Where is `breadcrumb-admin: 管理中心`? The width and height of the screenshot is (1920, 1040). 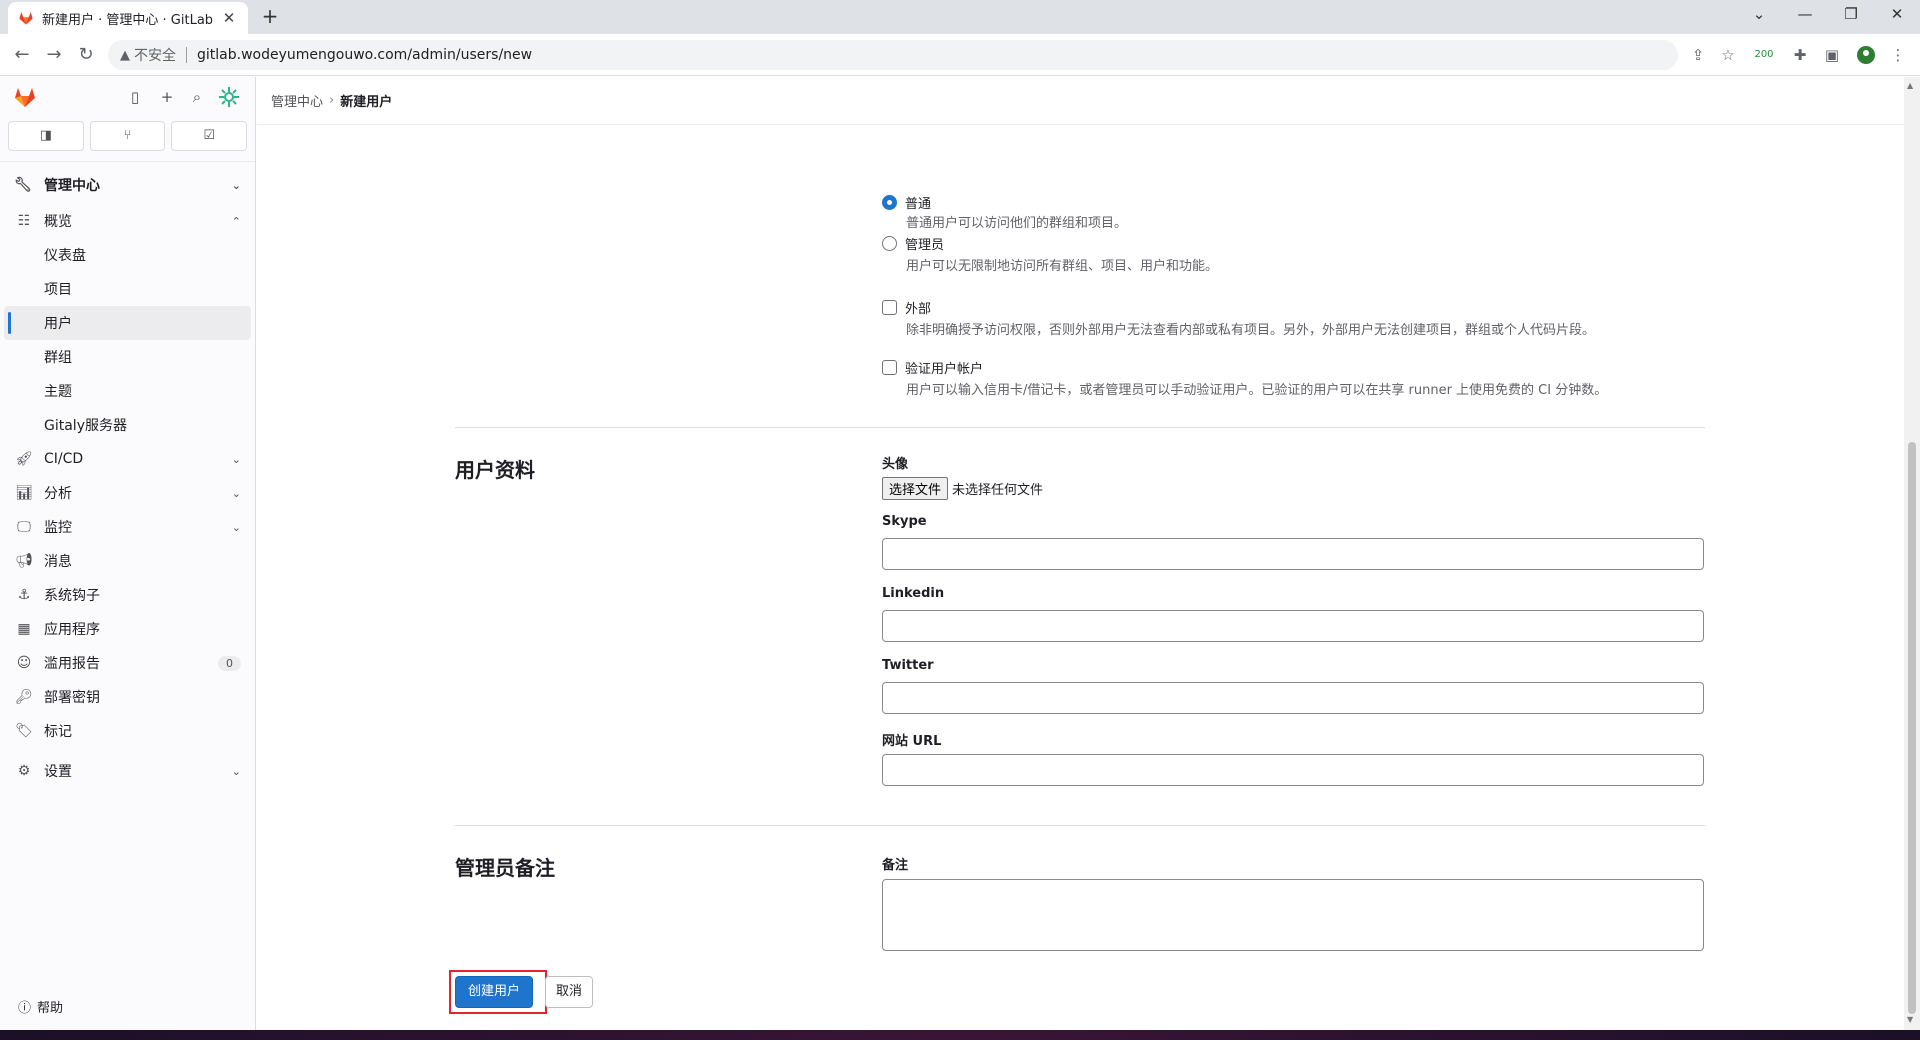
breadcrumb-admin: 管理中心 is located at coordinates (297, 100).